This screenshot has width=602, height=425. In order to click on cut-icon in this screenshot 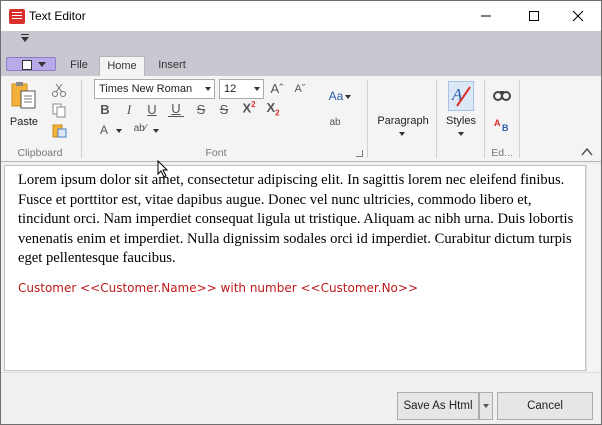, I will do `click(59, 90)`.